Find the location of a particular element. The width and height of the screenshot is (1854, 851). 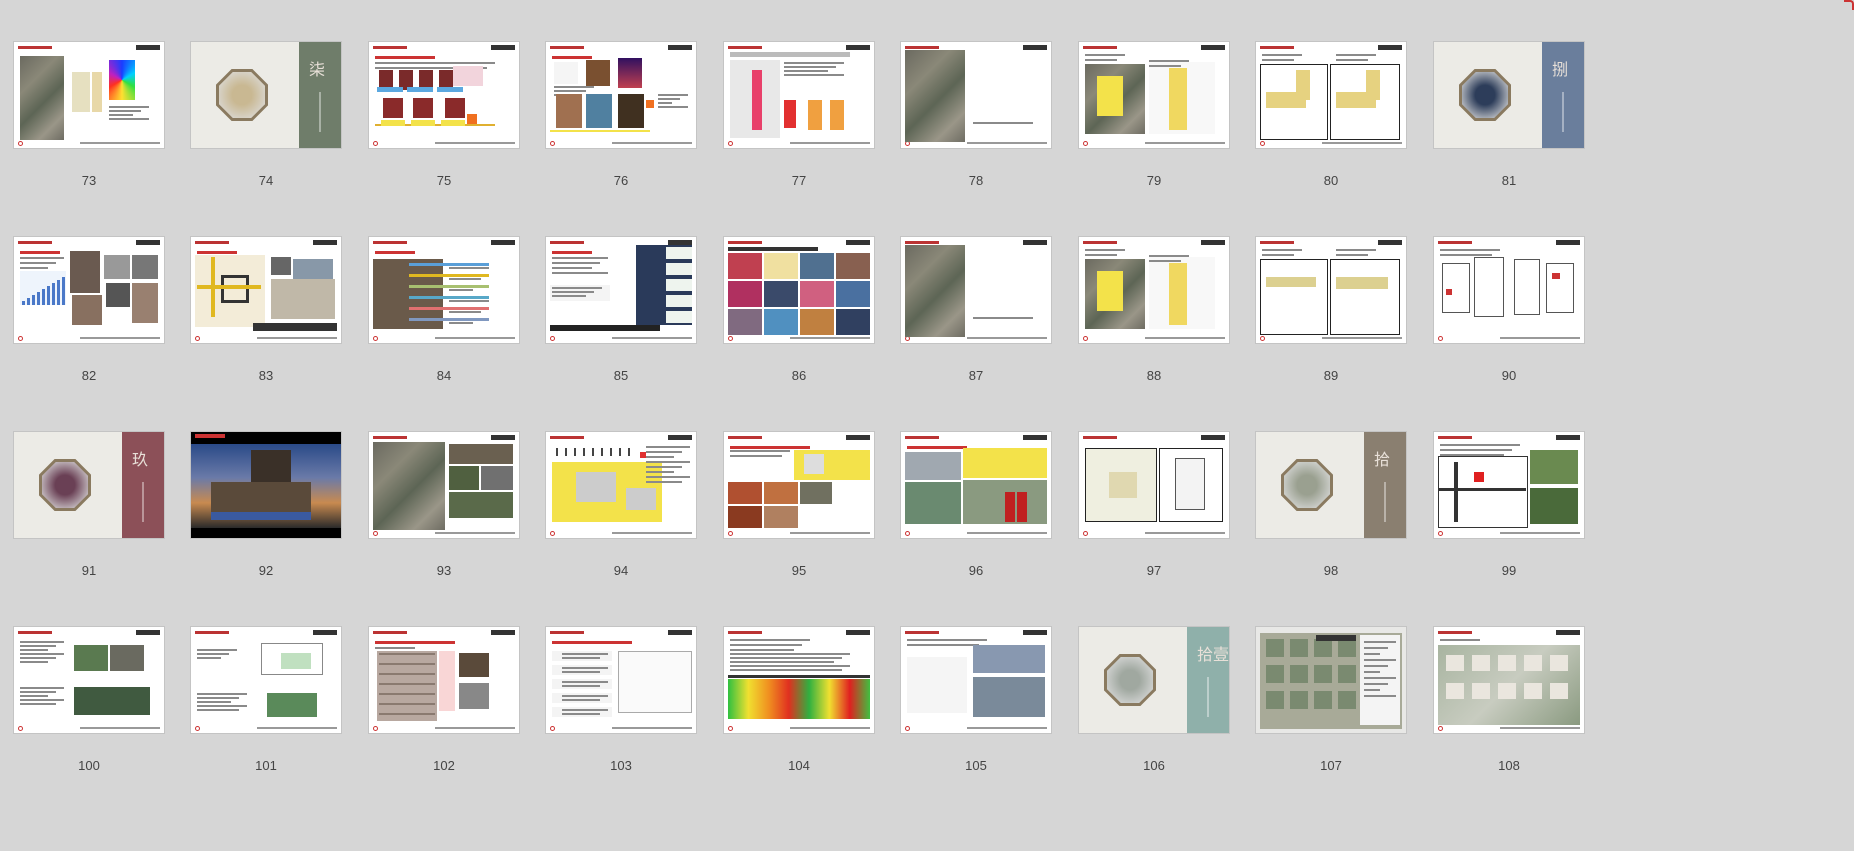

slide-thumbnail-cell: 77 is located at coordinates (799, 127).